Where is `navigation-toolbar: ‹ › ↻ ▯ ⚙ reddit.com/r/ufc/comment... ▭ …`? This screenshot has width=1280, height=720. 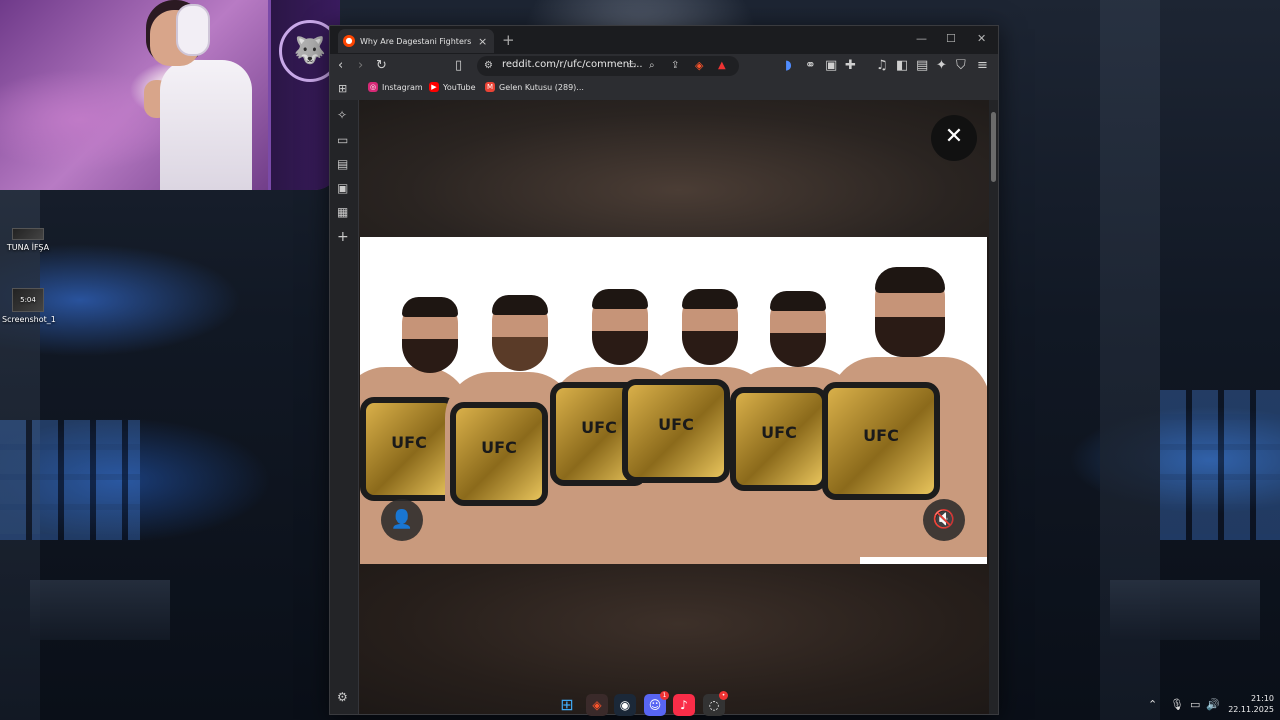 navigation-toolbar: ‹ › ↻ ▯ ⚙ reddit.com/r/ufc/comment... ▭ … is located at coordinates (664, 66).